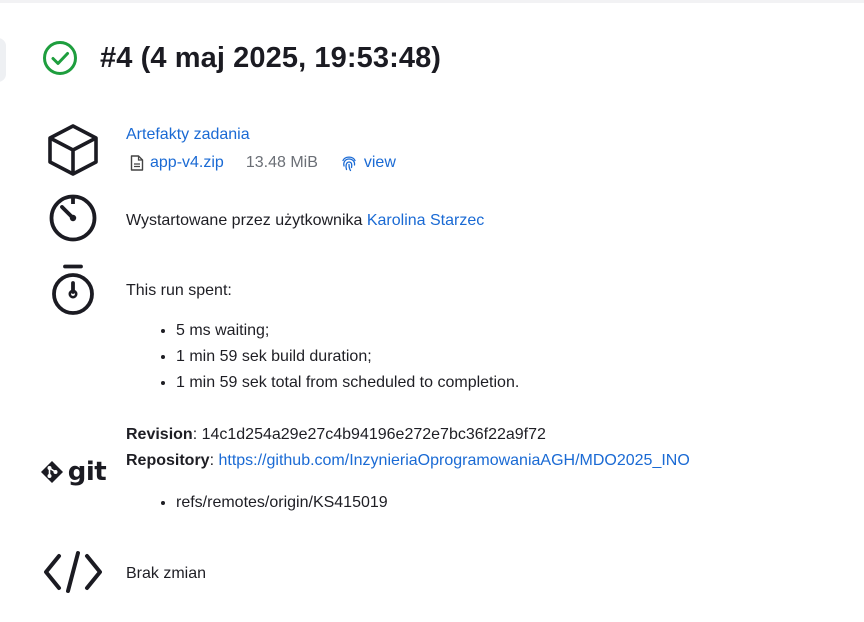  I want to click on artifact-view-link: view, so click(380, 163).